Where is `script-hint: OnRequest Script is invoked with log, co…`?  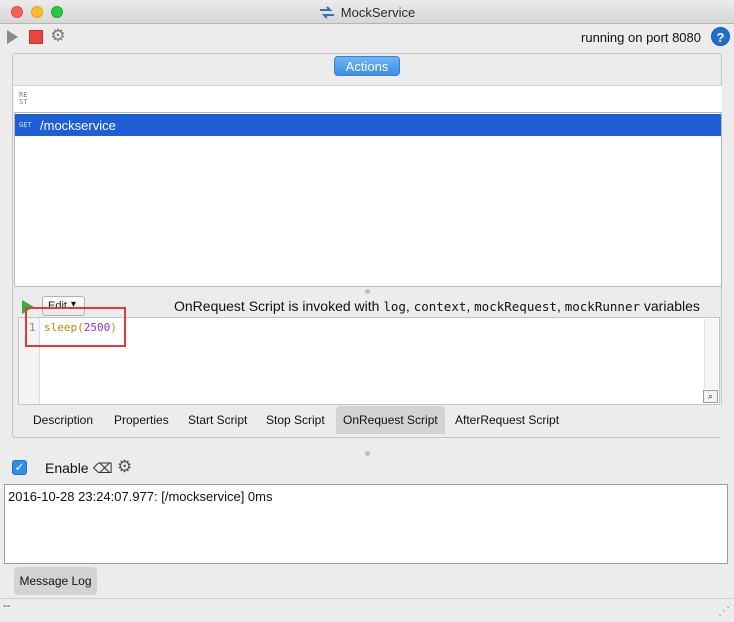 script-hint: OnRequest Script is invoked with log, co… is located at coordinates (437, 306).